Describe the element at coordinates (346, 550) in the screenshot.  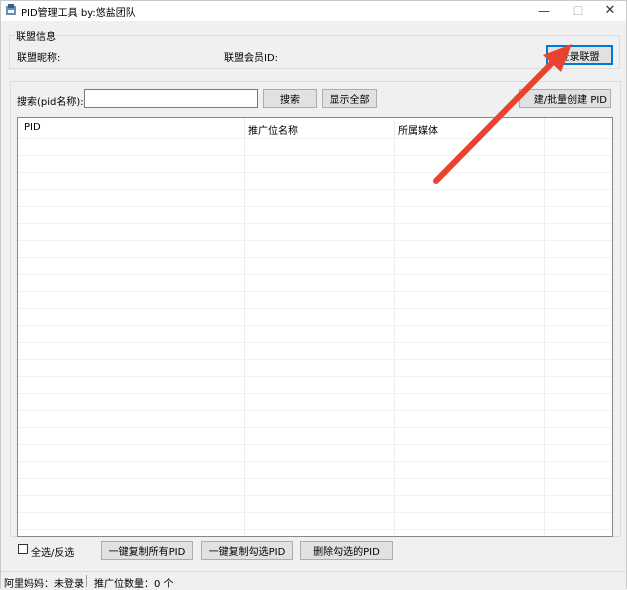
I see `delete-selected-pid-button: 删除勾选的PID` at that location.